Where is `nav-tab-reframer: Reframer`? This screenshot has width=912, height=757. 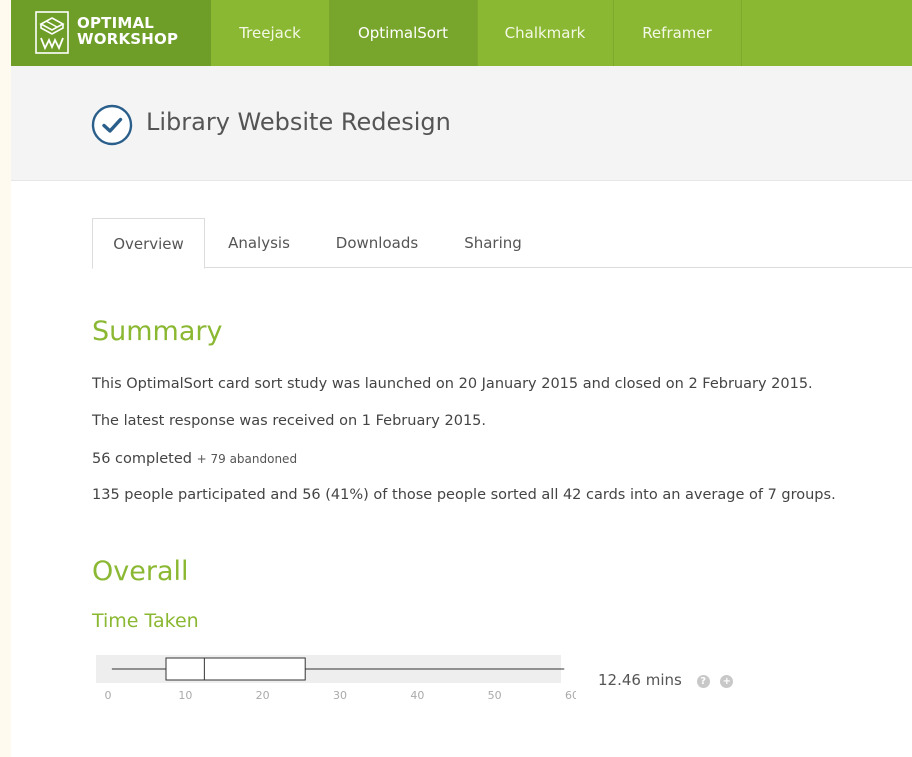 nav-tab-reframer: Reframer is located at coordinates (677, 33).